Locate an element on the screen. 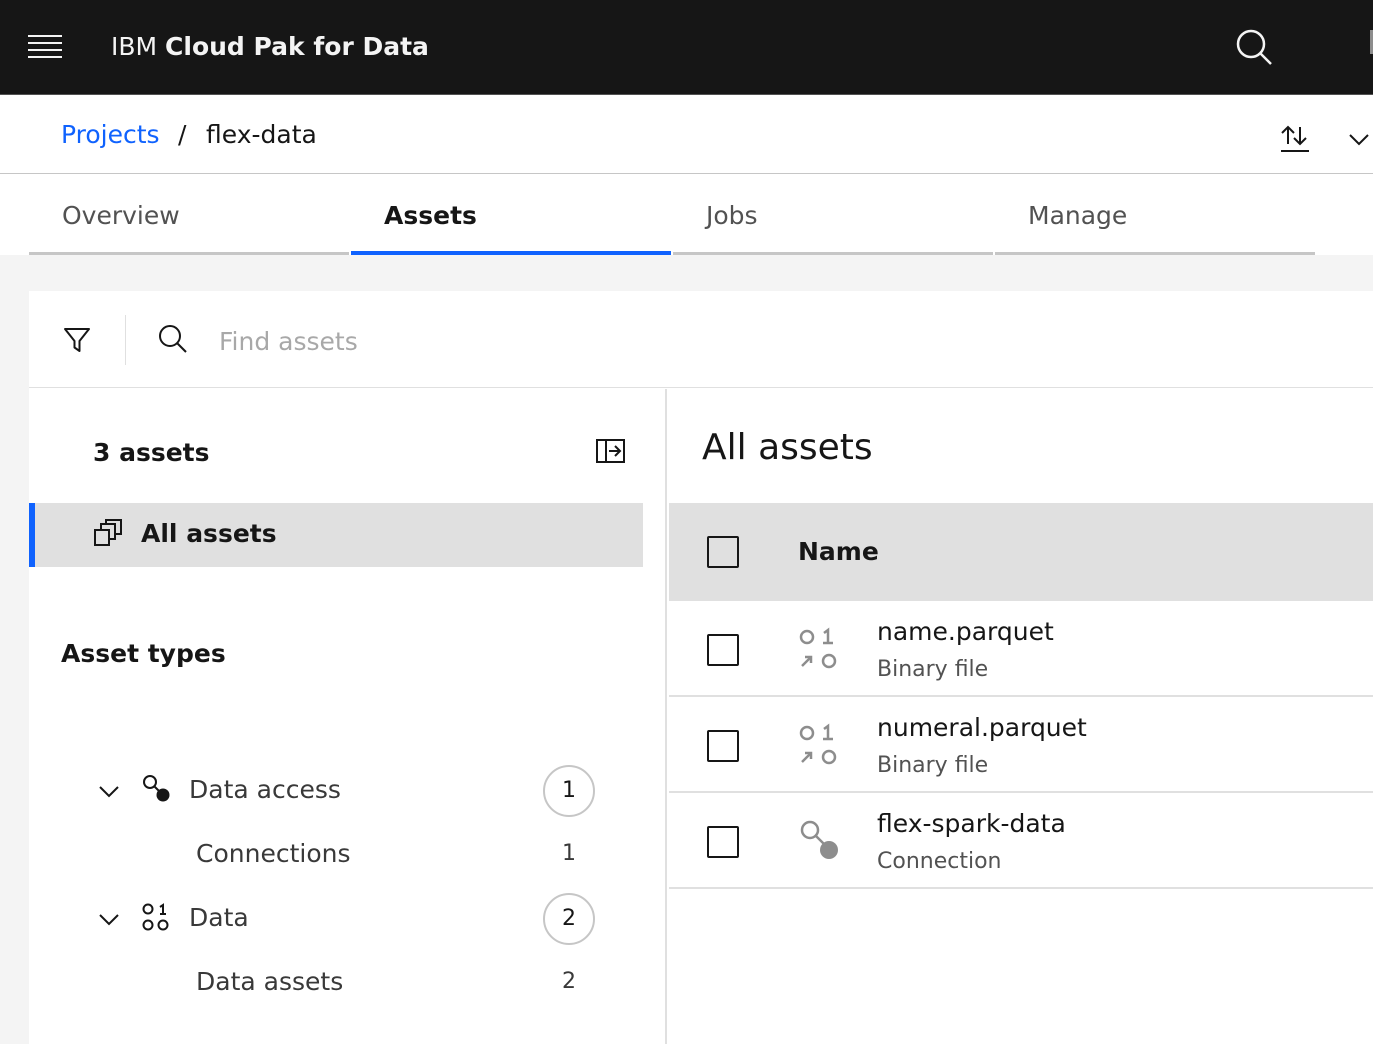 This screenshot has width=1373, height=1044. asset-type-label: Data is located at coordinates (219, 917).